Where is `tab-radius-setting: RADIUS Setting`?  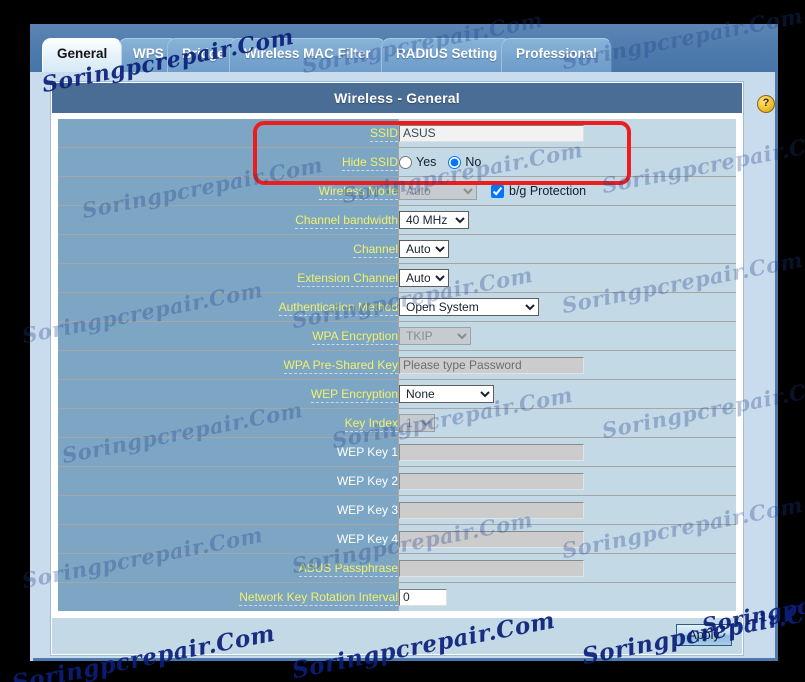
tab-radius-setting: RADIUS Setting is located at coordinates (447, 55).